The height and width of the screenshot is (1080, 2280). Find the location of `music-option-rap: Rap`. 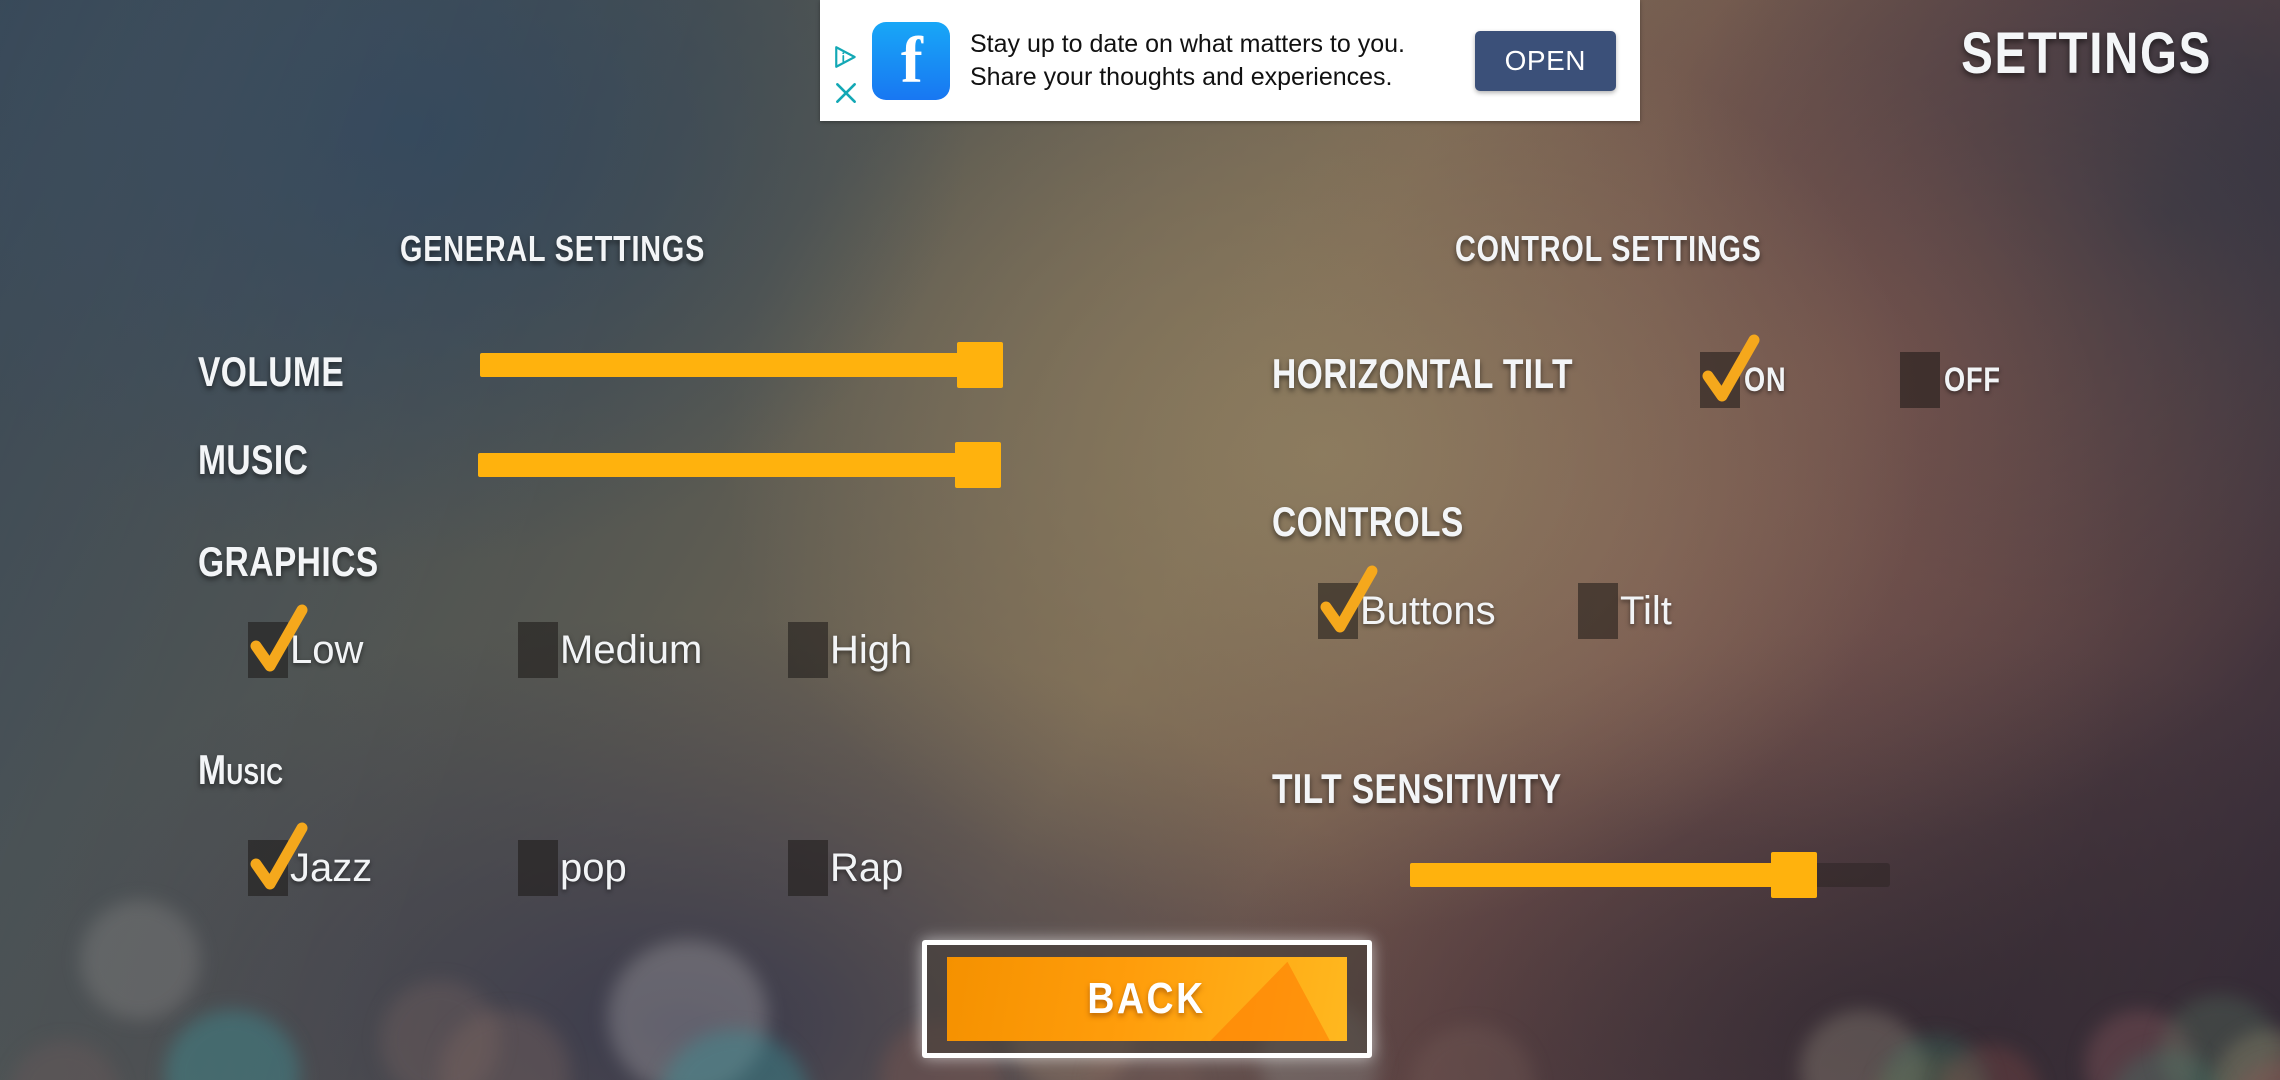

music-option-rap: Rap is located at coordinates (845, 868).